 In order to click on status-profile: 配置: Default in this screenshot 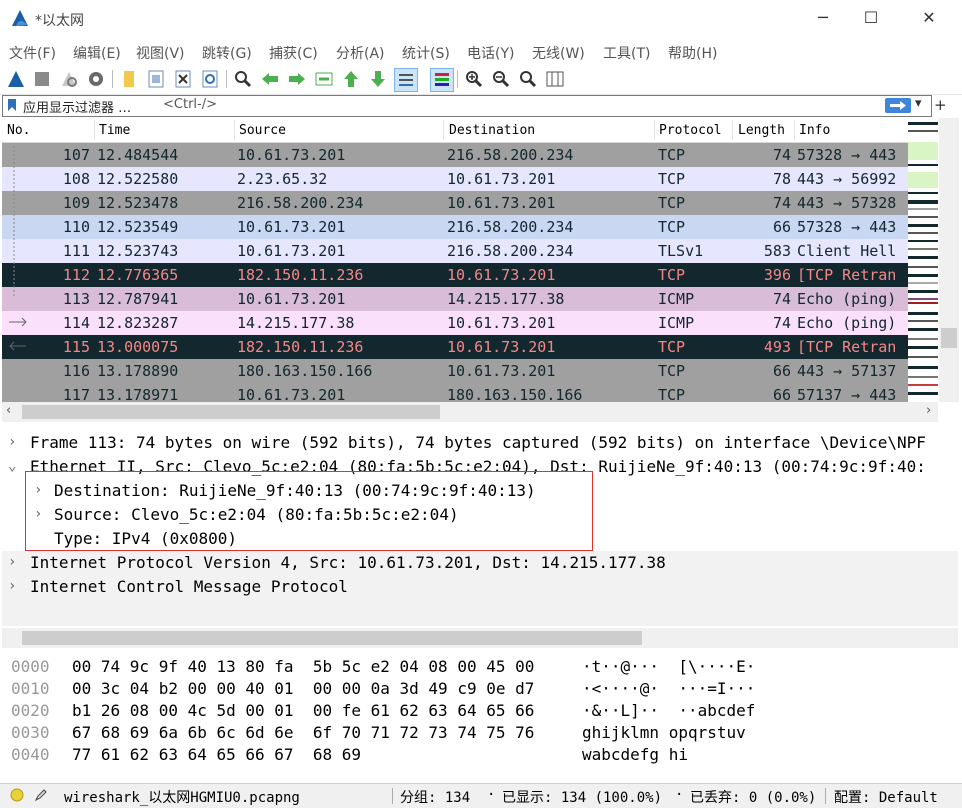, I will do `click(886, 797)`.